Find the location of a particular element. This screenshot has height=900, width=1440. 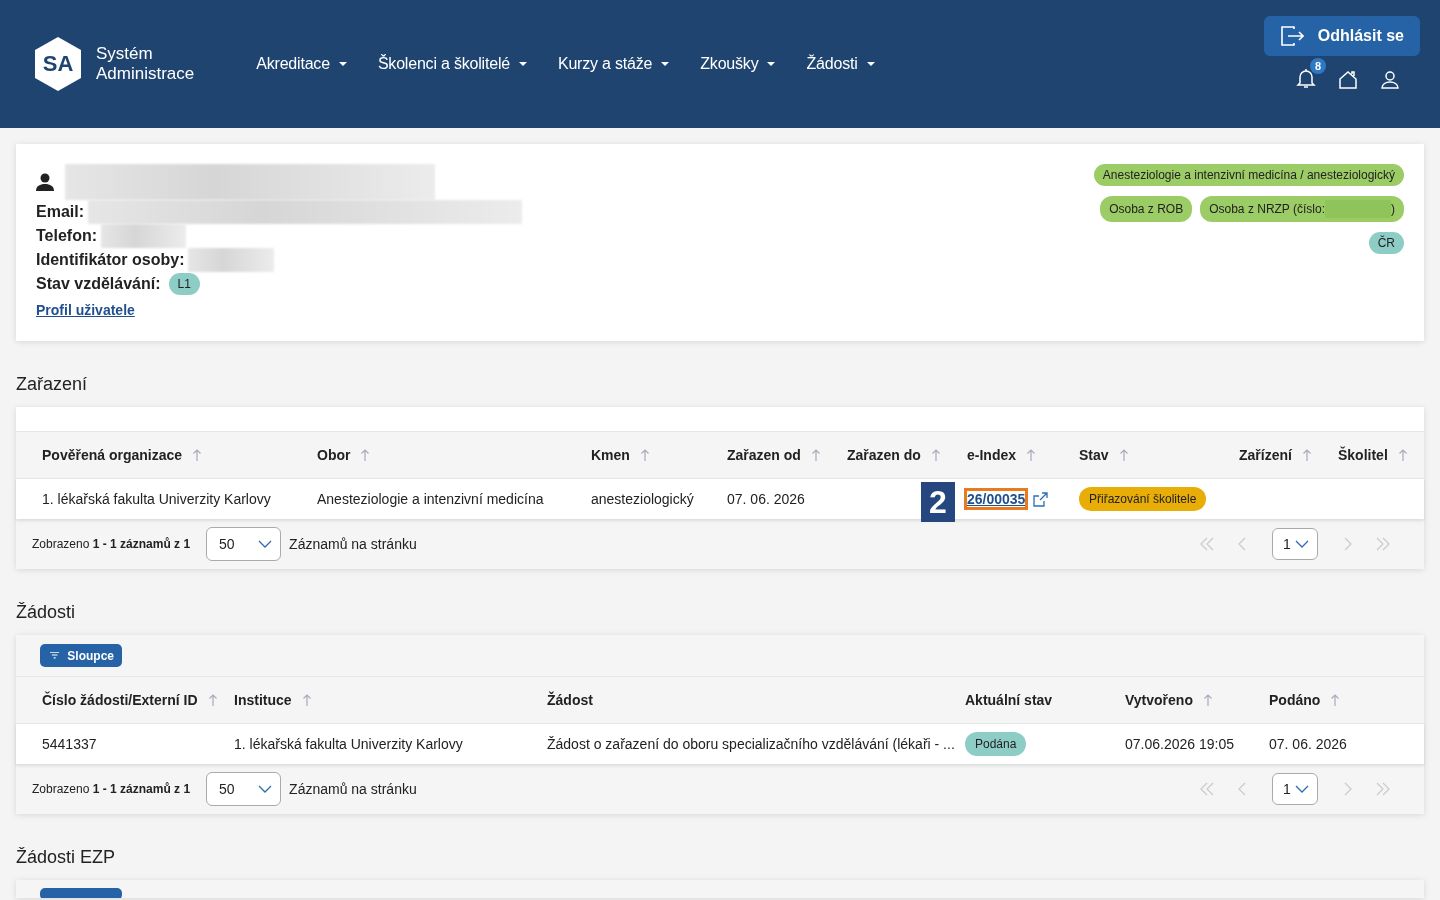

profile-link: Profil uživatele is located at coordinates (279, 310).